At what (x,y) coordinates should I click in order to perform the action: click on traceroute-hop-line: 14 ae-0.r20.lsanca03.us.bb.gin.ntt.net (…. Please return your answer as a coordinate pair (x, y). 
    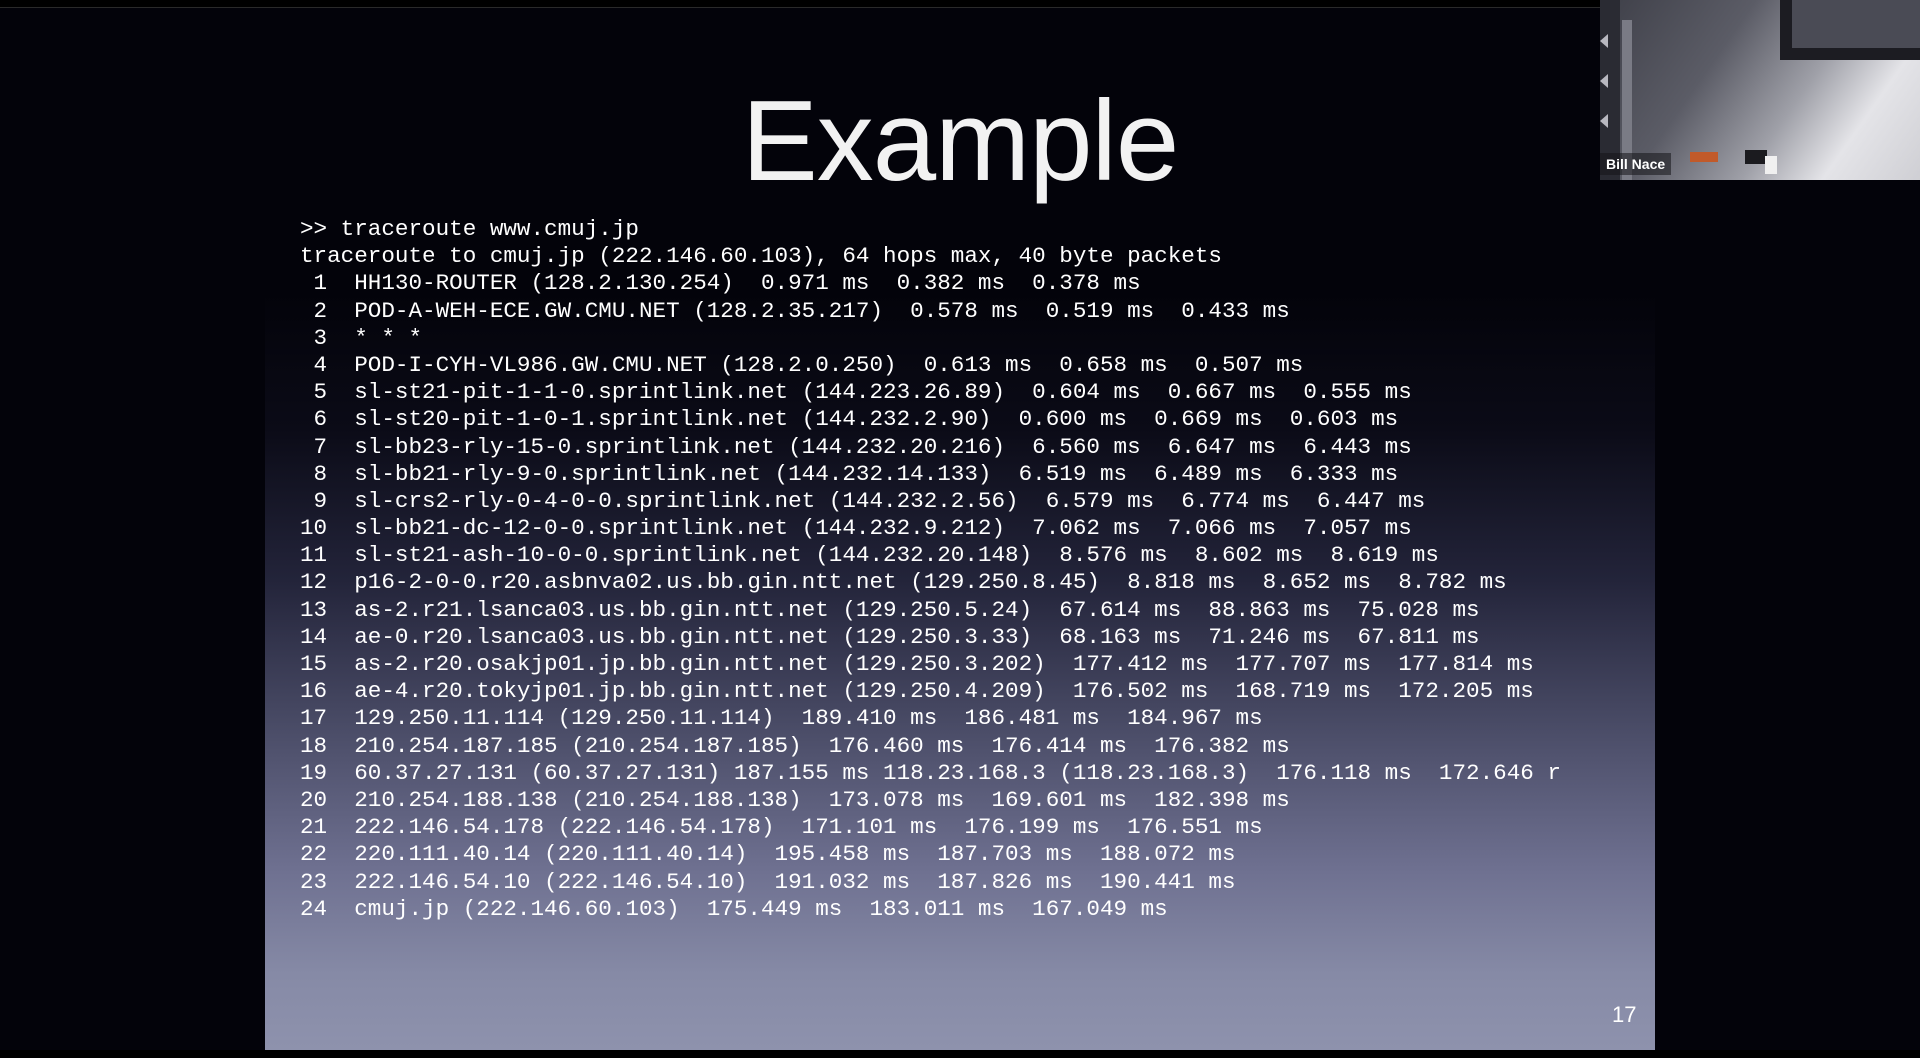
    Looking at the image, I should click on (890, 636).